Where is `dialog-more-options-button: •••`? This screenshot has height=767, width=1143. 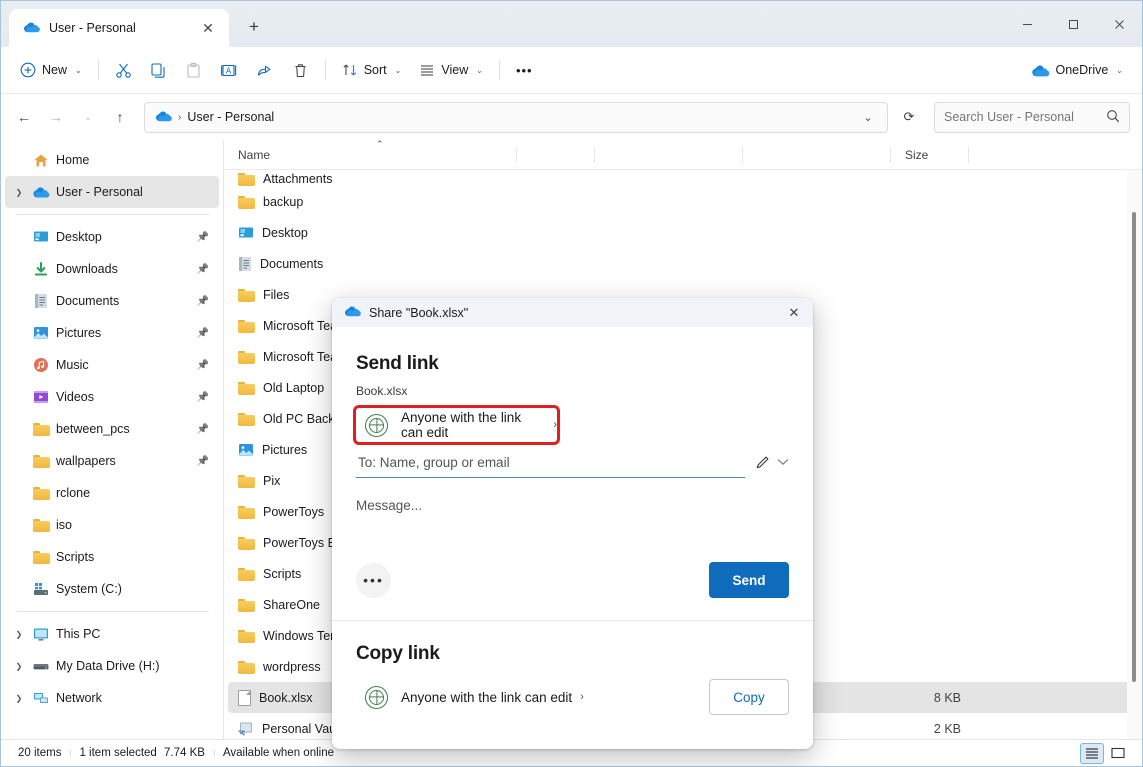
dialog-more-options-button: ••• is located at coordinates (373, 580).